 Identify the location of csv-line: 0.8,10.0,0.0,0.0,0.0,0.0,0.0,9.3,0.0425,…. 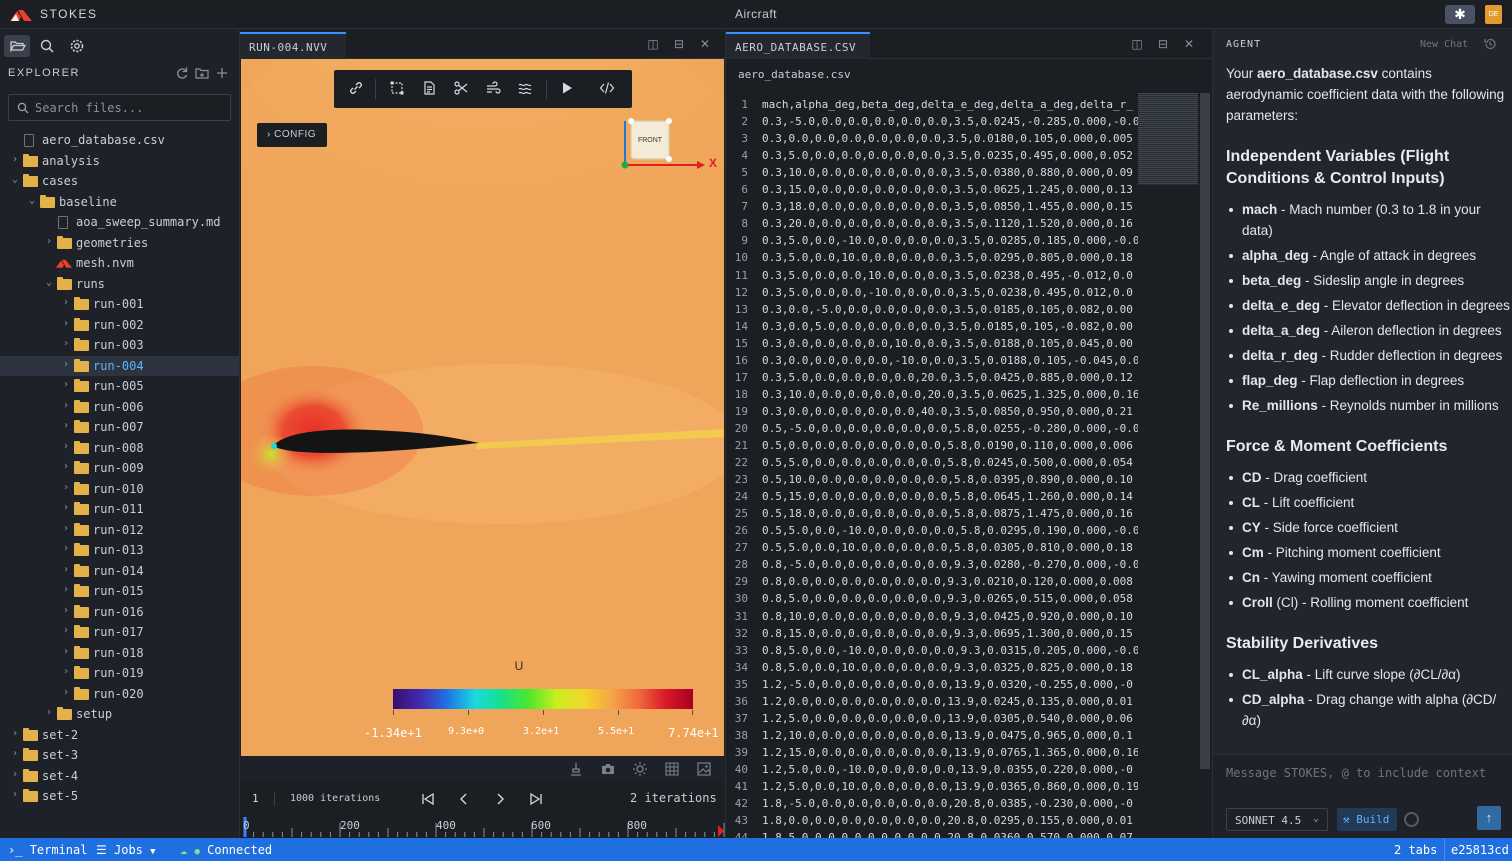
(950, 616).